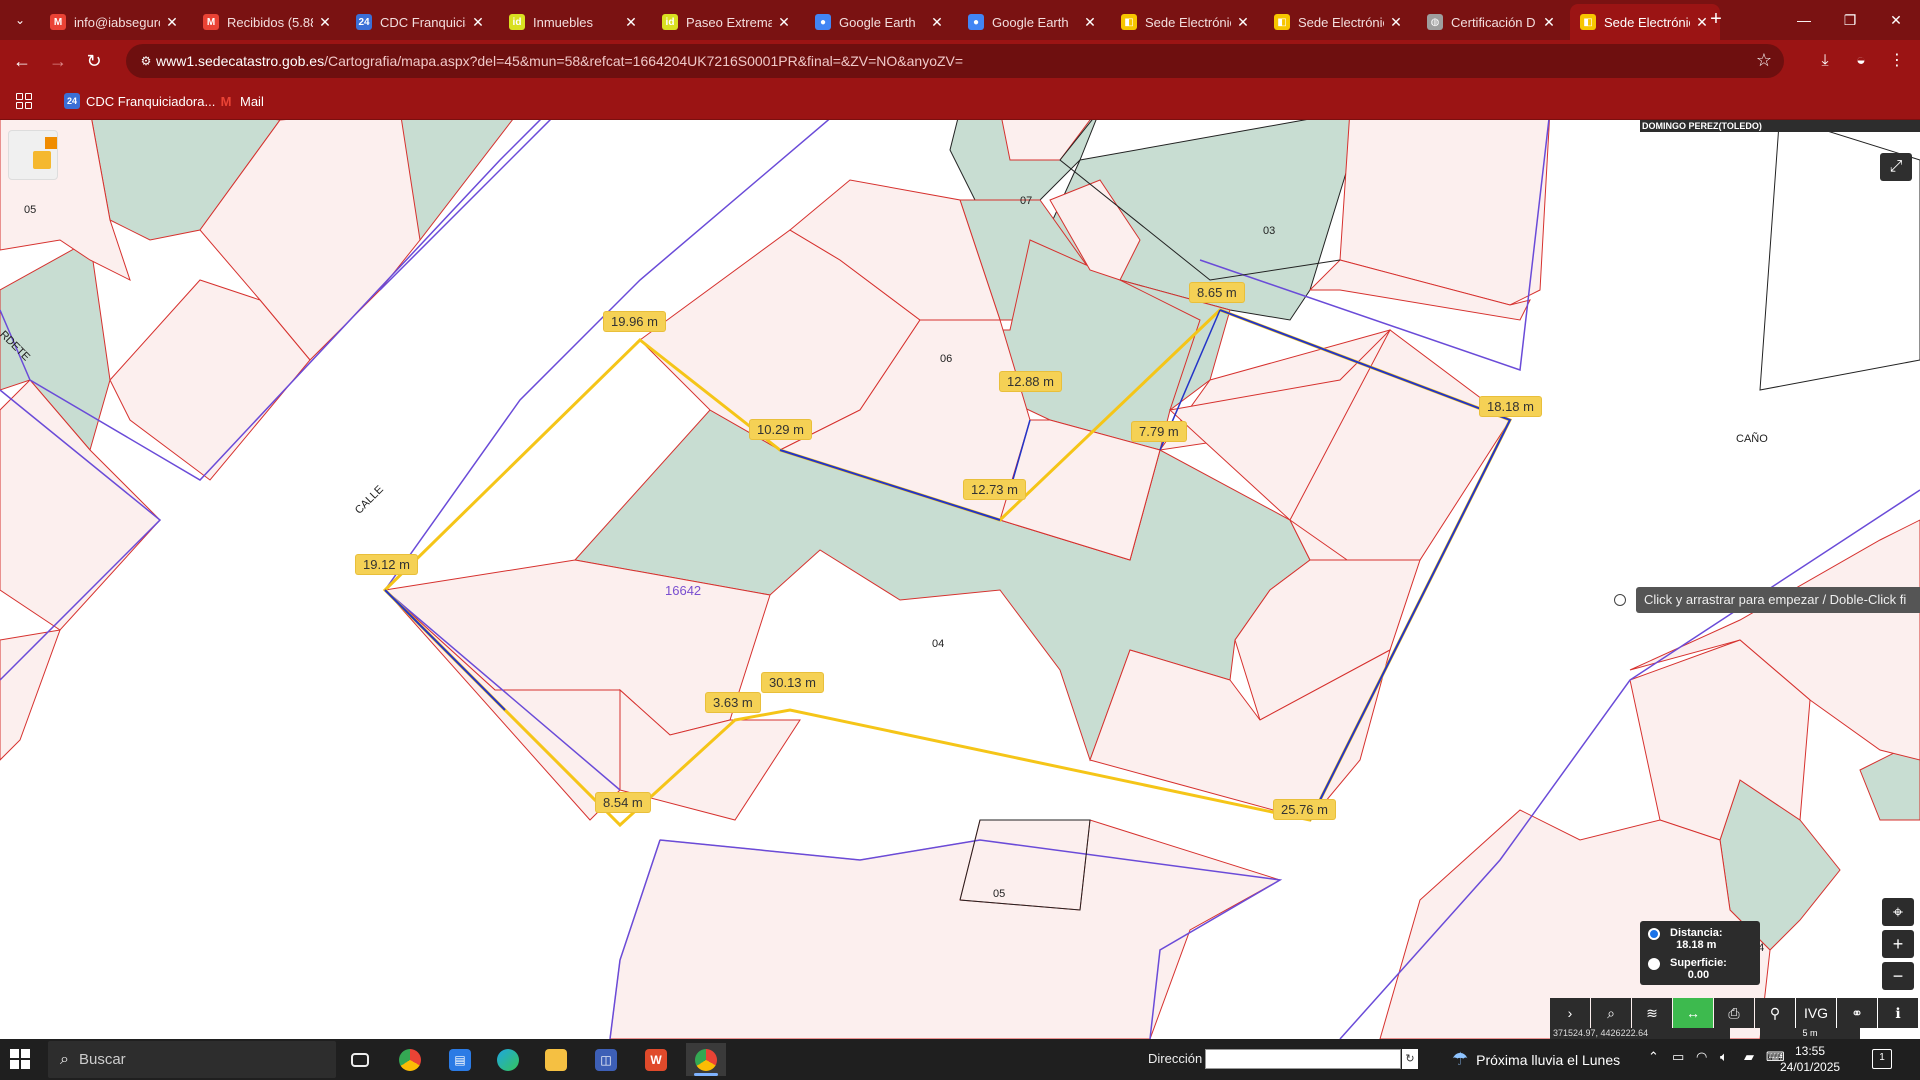  What do you see at coordinates (1282, 22) in the screenshot?
I see `catastro-icon: ◧` at bounding box center [1282, 22].